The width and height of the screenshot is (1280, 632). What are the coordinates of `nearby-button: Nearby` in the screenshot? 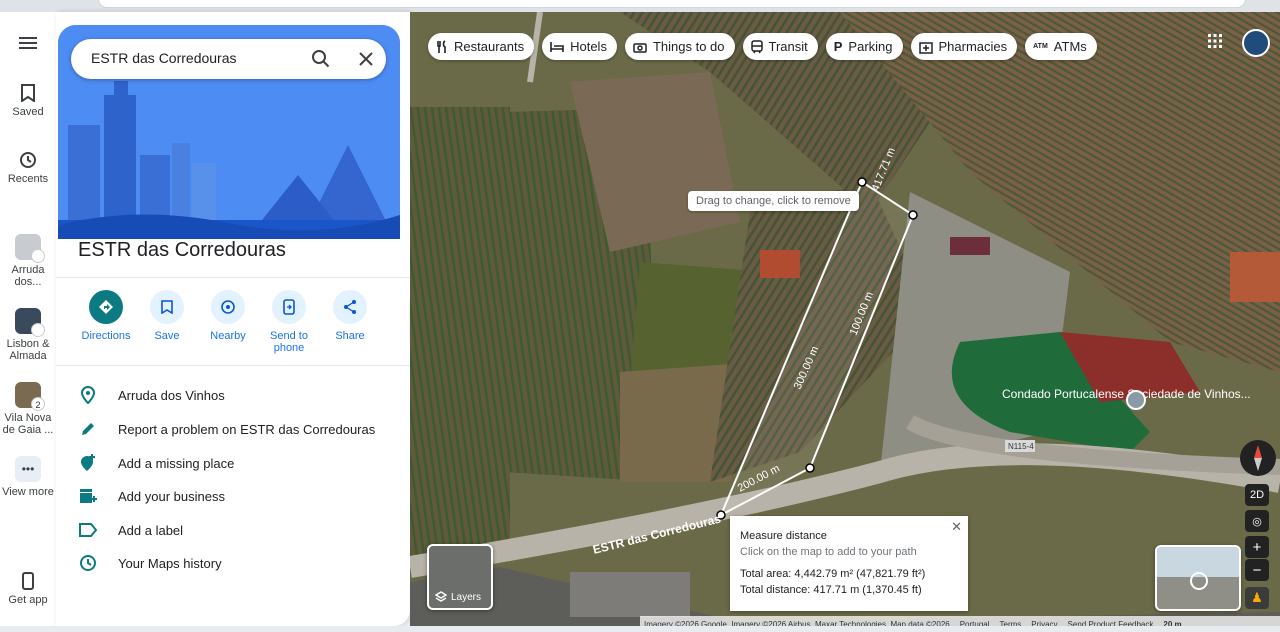 It's located at (228, 316).